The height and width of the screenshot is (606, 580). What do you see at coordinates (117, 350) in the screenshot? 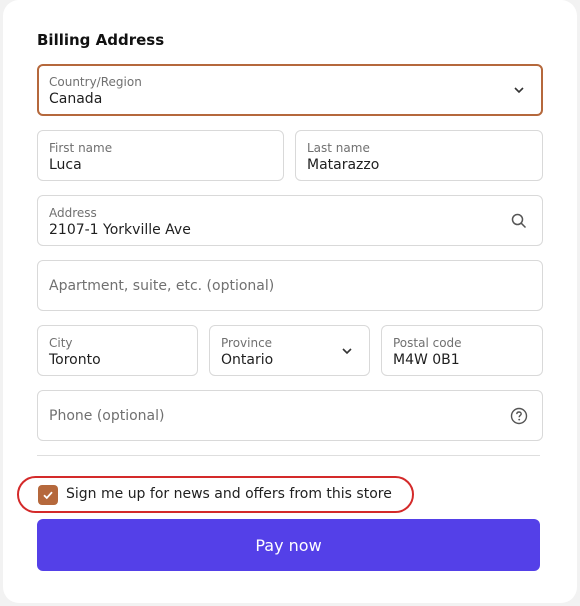
I see `city-field: City Toronto` at bounding box center [117, 350].